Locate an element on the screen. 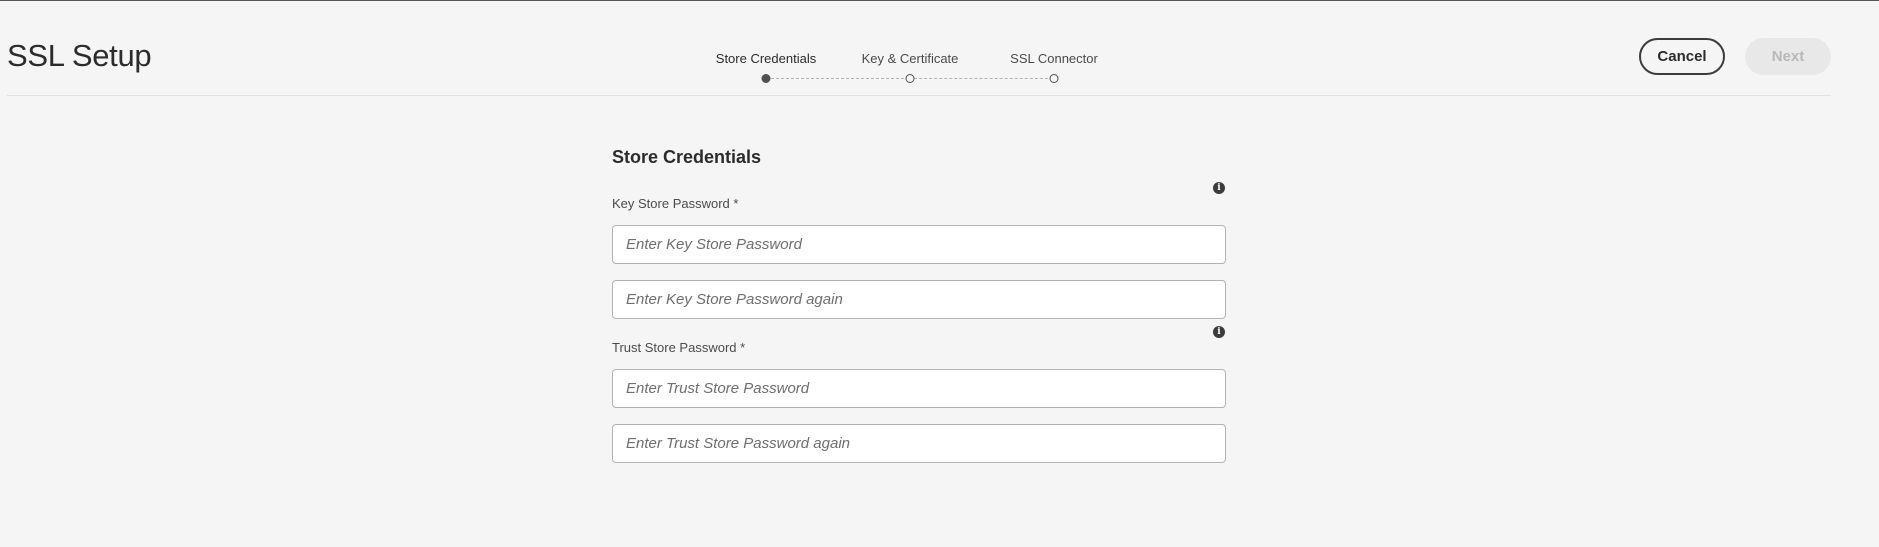 The image size is (1879, 547). section-title: Store Credentials is located at coordinates (687, 157).